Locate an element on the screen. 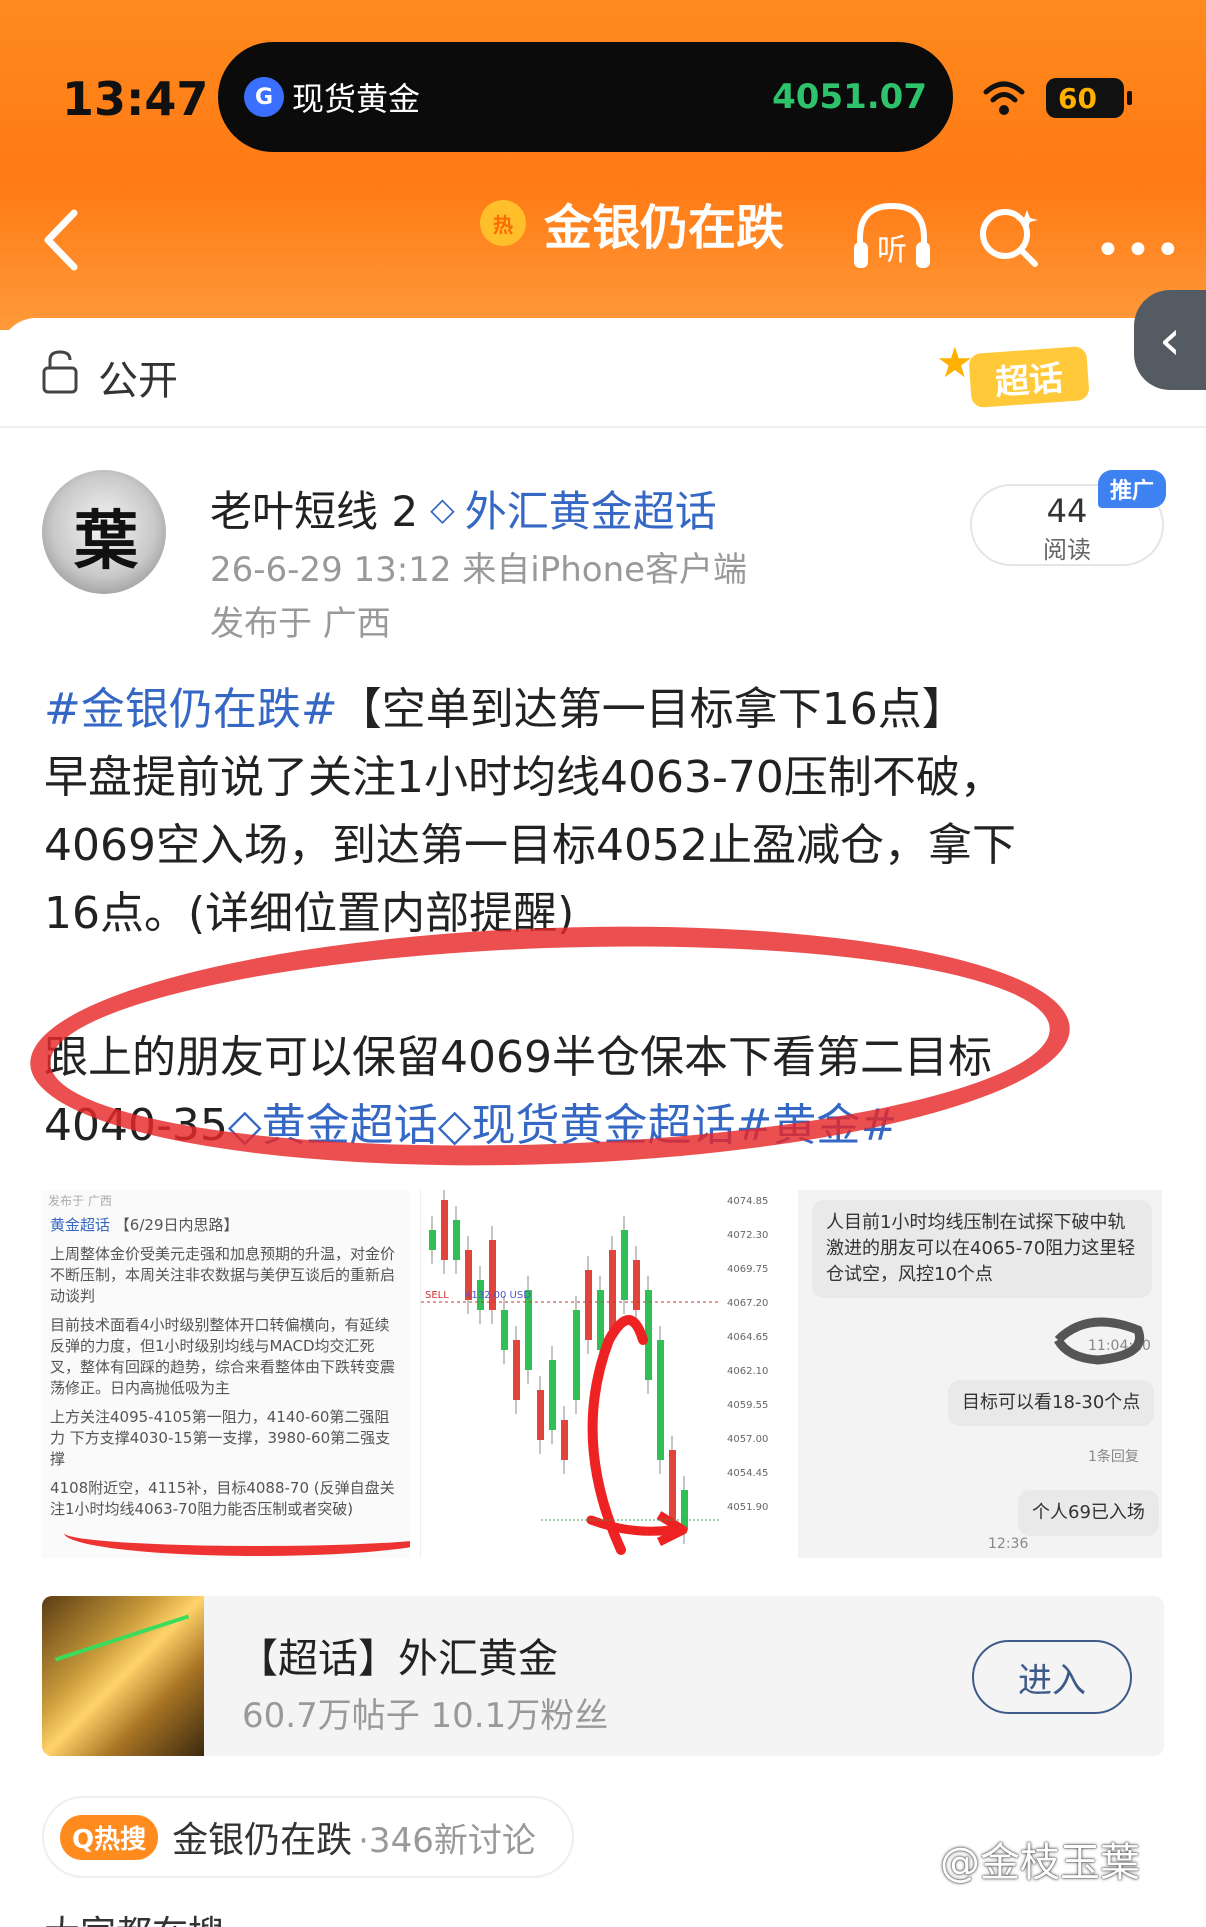  img1-header: 发布于 广西 is located at coordinates (80, 1201).